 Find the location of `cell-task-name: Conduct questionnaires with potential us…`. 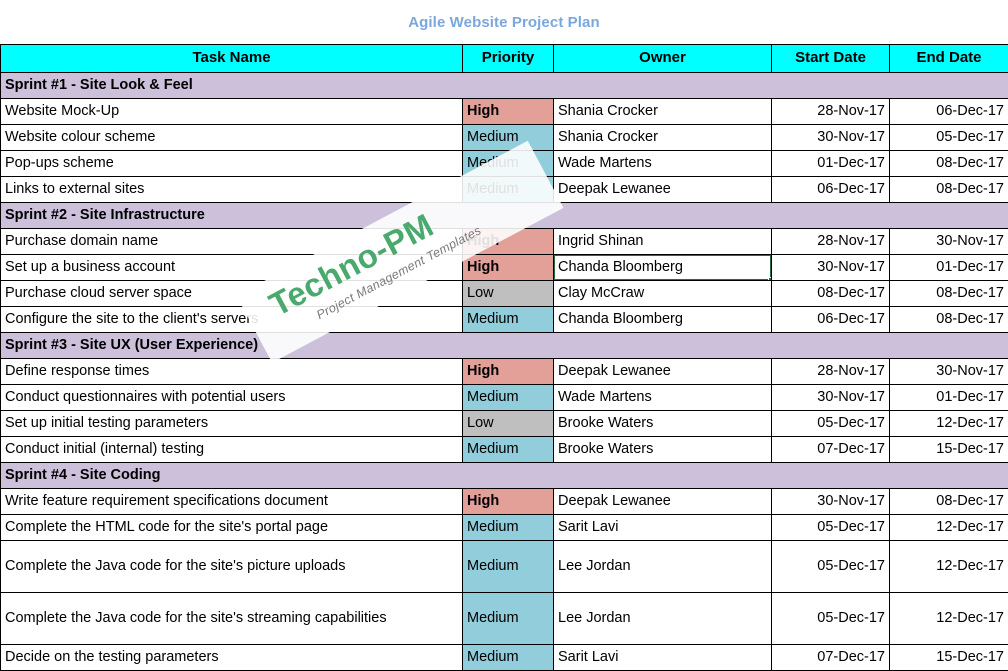

cell-task-name: Conduct questionnaires with potential us… is located at coordinates (232, 398).